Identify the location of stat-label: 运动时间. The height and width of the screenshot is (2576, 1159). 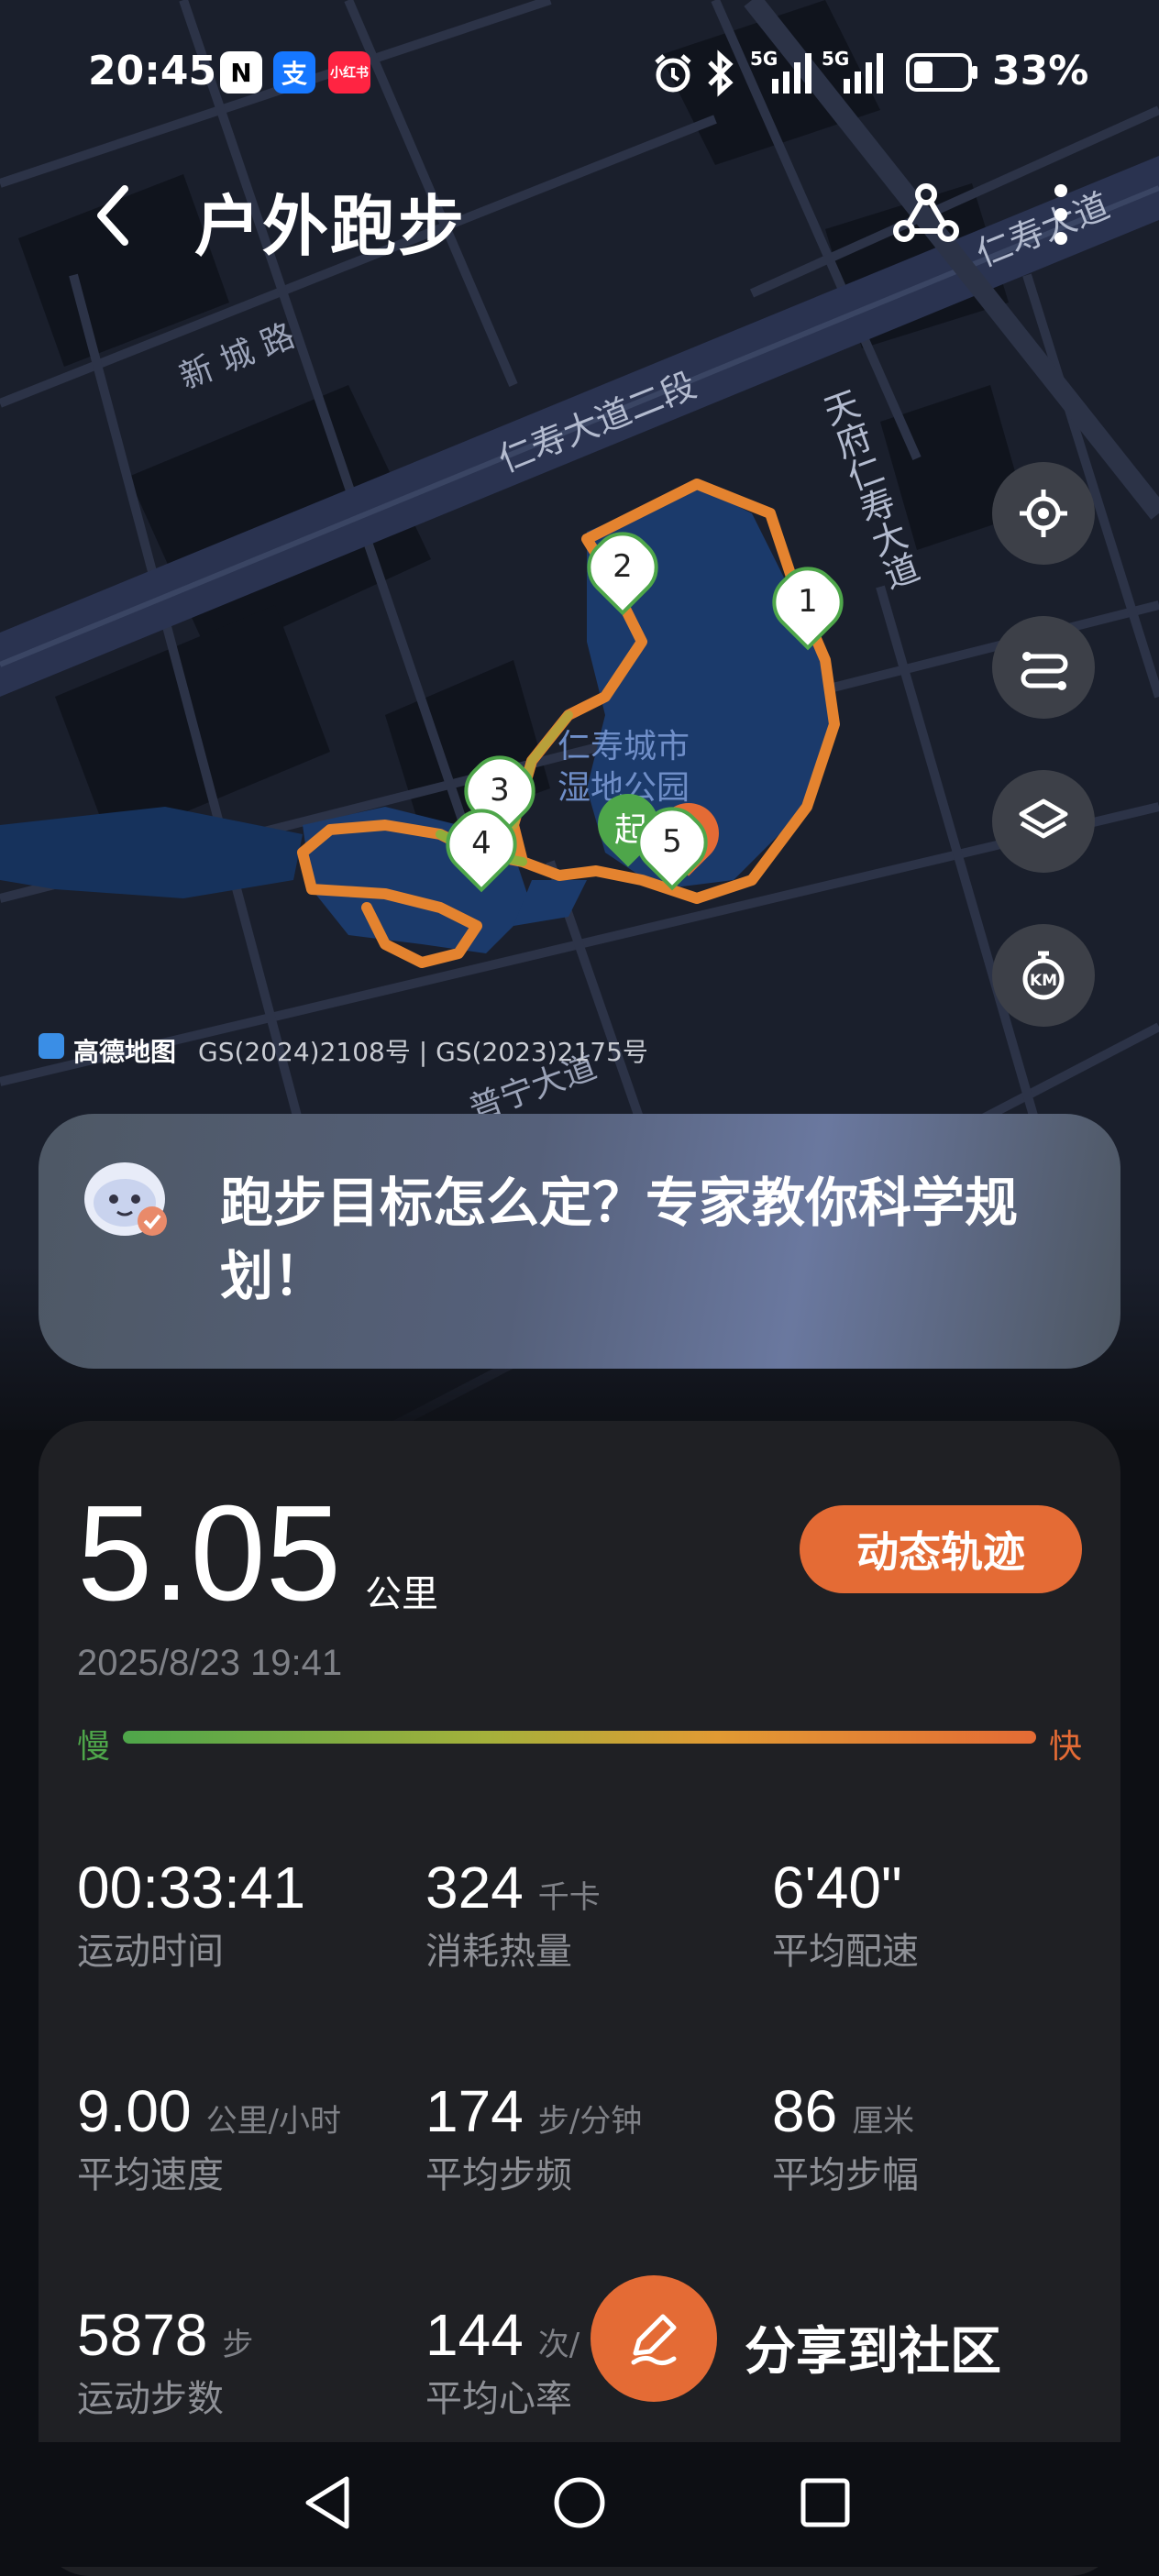
(150, 1952).